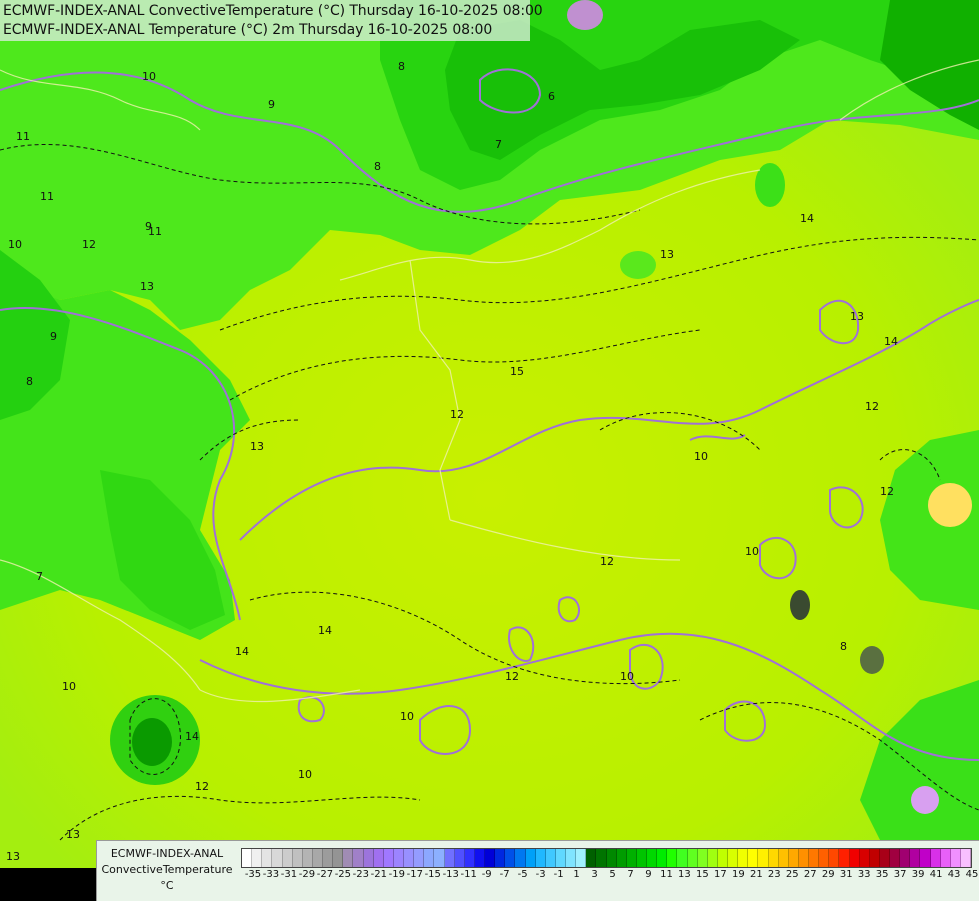 The image size is (979, 901). I want to click on pink-spot-north, so click(585, 15).